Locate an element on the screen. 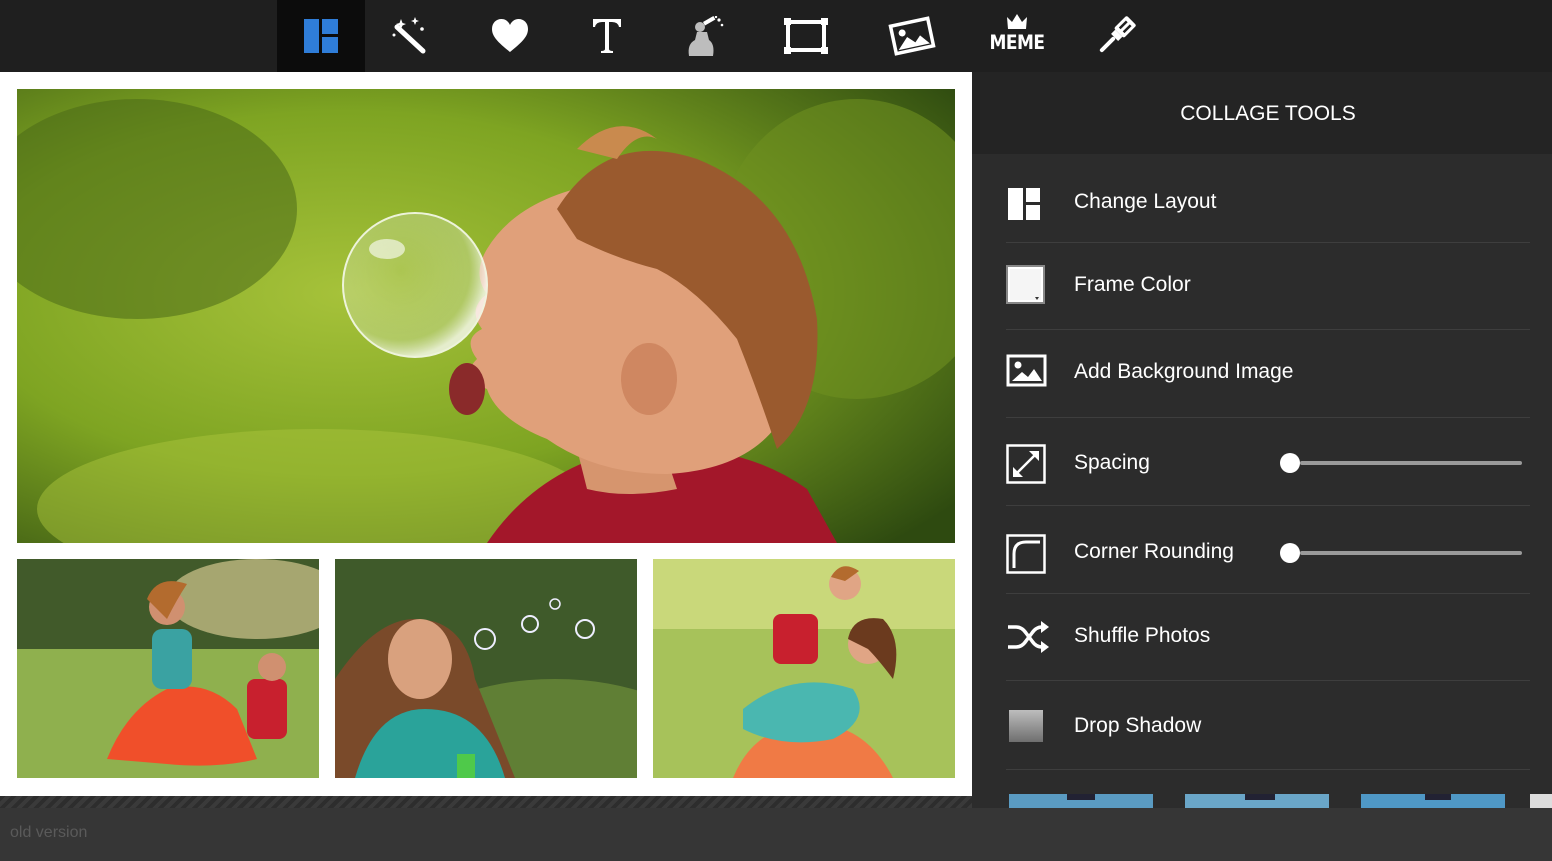 The width and height of the screenshot is (1552, 861). add-background-image-label: Add Background Image is located at coordinates (1184, 371).